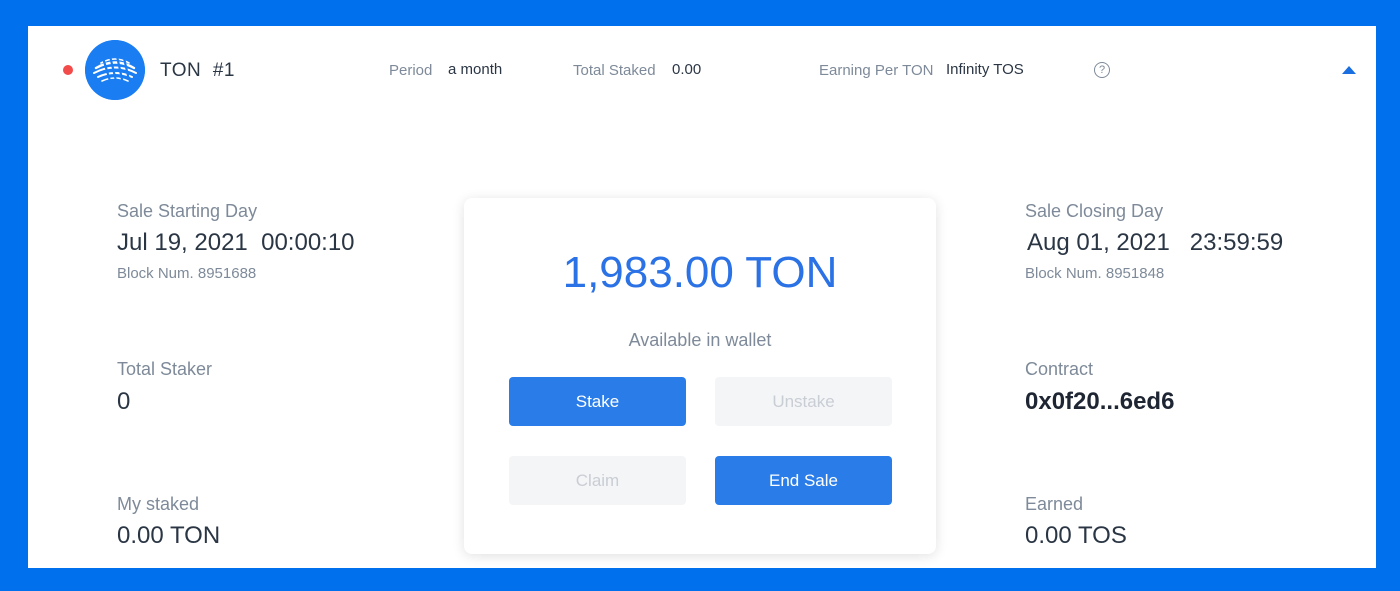 The image size is (1400, 591). What do you see at coordinates (1155, 242) in the screenshot?
I see `sale-closing-value: Aug 01, 2021 23:59:59` at bounding box center [1155, 242].